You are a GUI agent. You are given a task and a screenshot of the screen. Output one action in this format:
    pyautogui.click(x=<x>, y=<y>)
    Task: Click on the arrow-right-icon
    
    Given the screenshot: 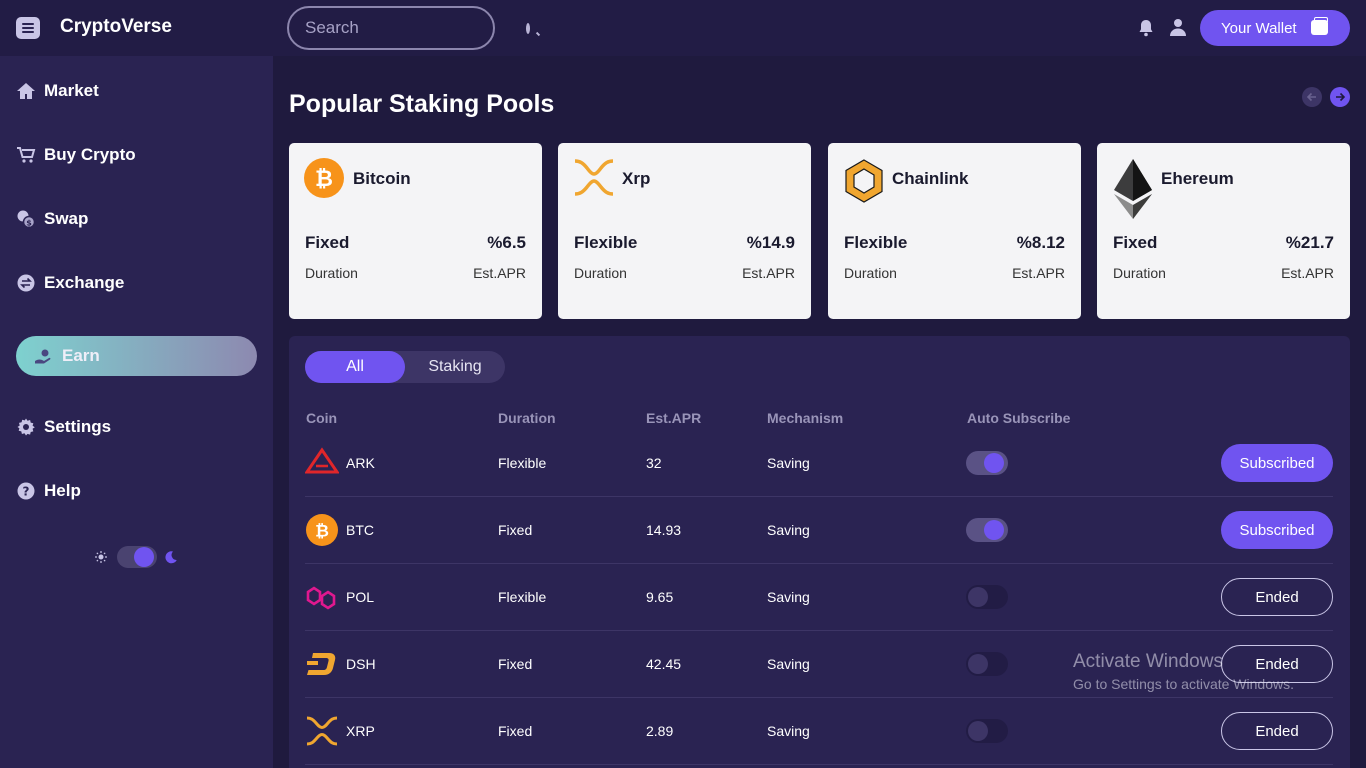 What is the action you would take?
    pyautogui.click(x=1341, y=97)
    